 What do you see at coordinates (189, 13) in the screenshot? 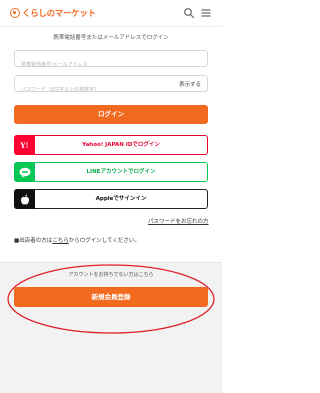
I see `search-icon` at bounding box center [189, 13].